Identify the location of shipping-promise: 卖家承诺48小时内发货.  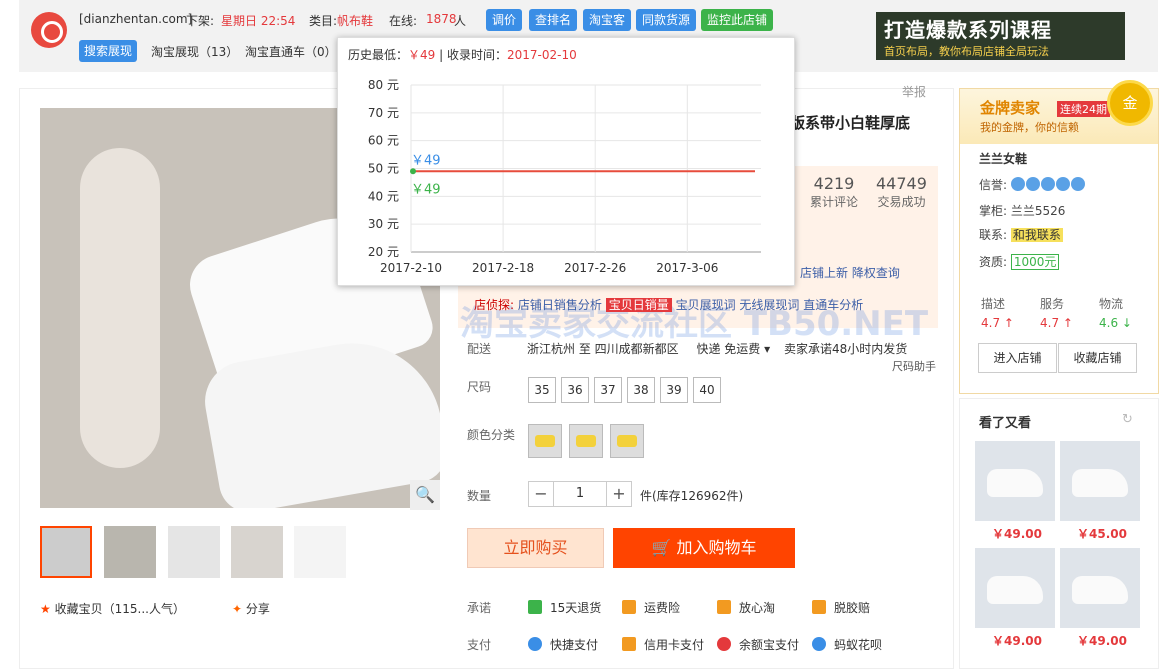
(845, 349).